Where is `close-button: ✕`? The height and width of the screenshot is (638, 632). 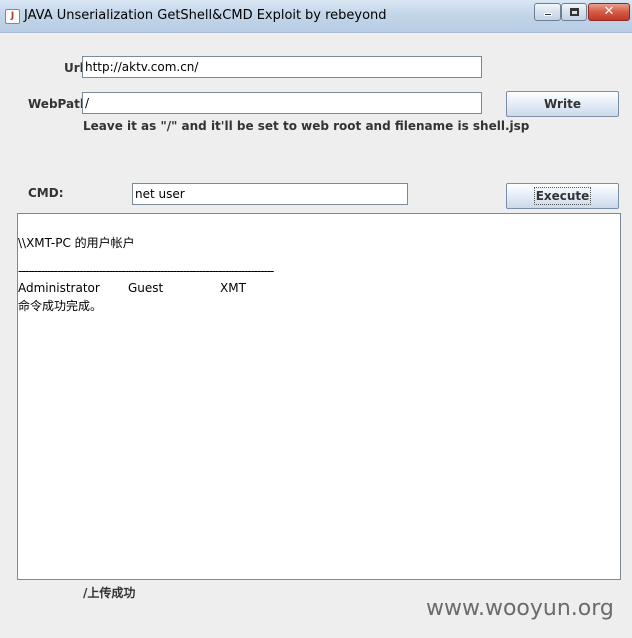 close-button: ✕ is located at coordinates (609, 12).